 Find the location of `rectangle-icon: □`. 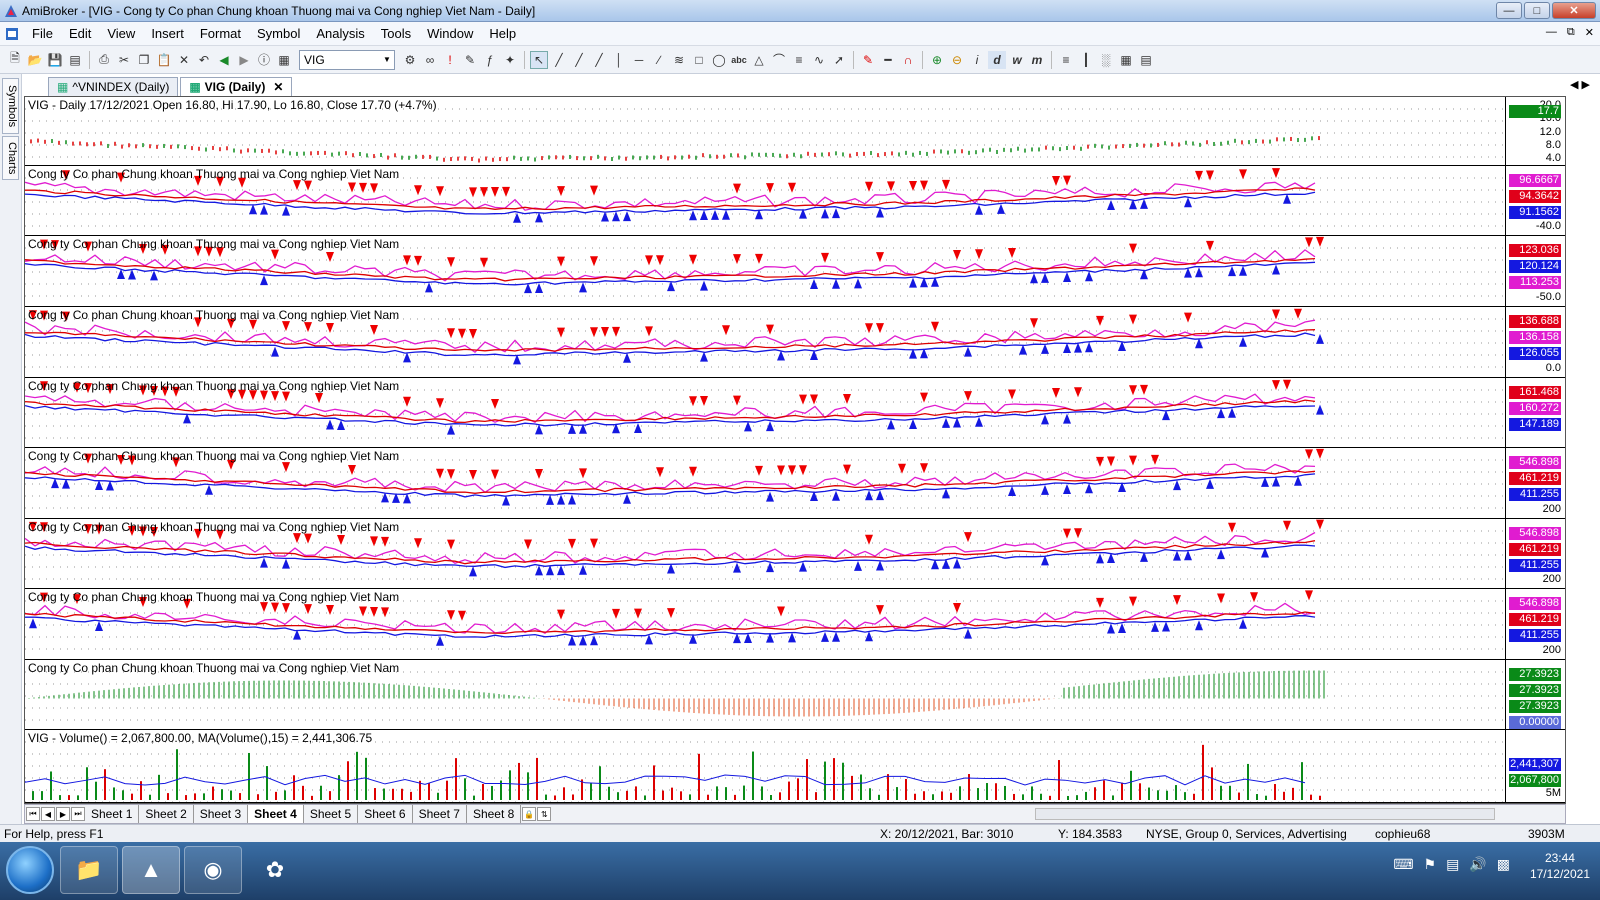

rectangle-icon: □ is located at coordinates (699, 60).